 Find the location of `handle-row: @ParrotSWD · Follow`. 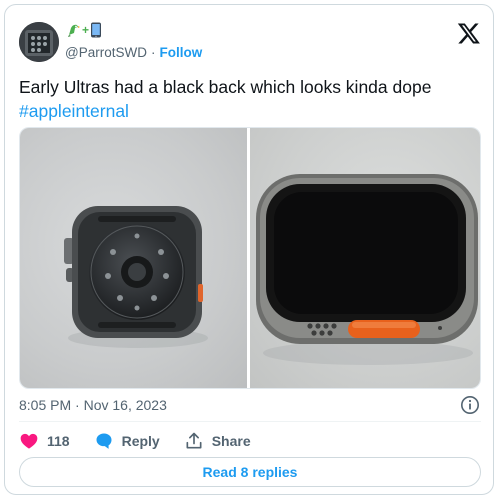

handle-row: @ParrotSWD · Follow is located at coordinates (133, 52).